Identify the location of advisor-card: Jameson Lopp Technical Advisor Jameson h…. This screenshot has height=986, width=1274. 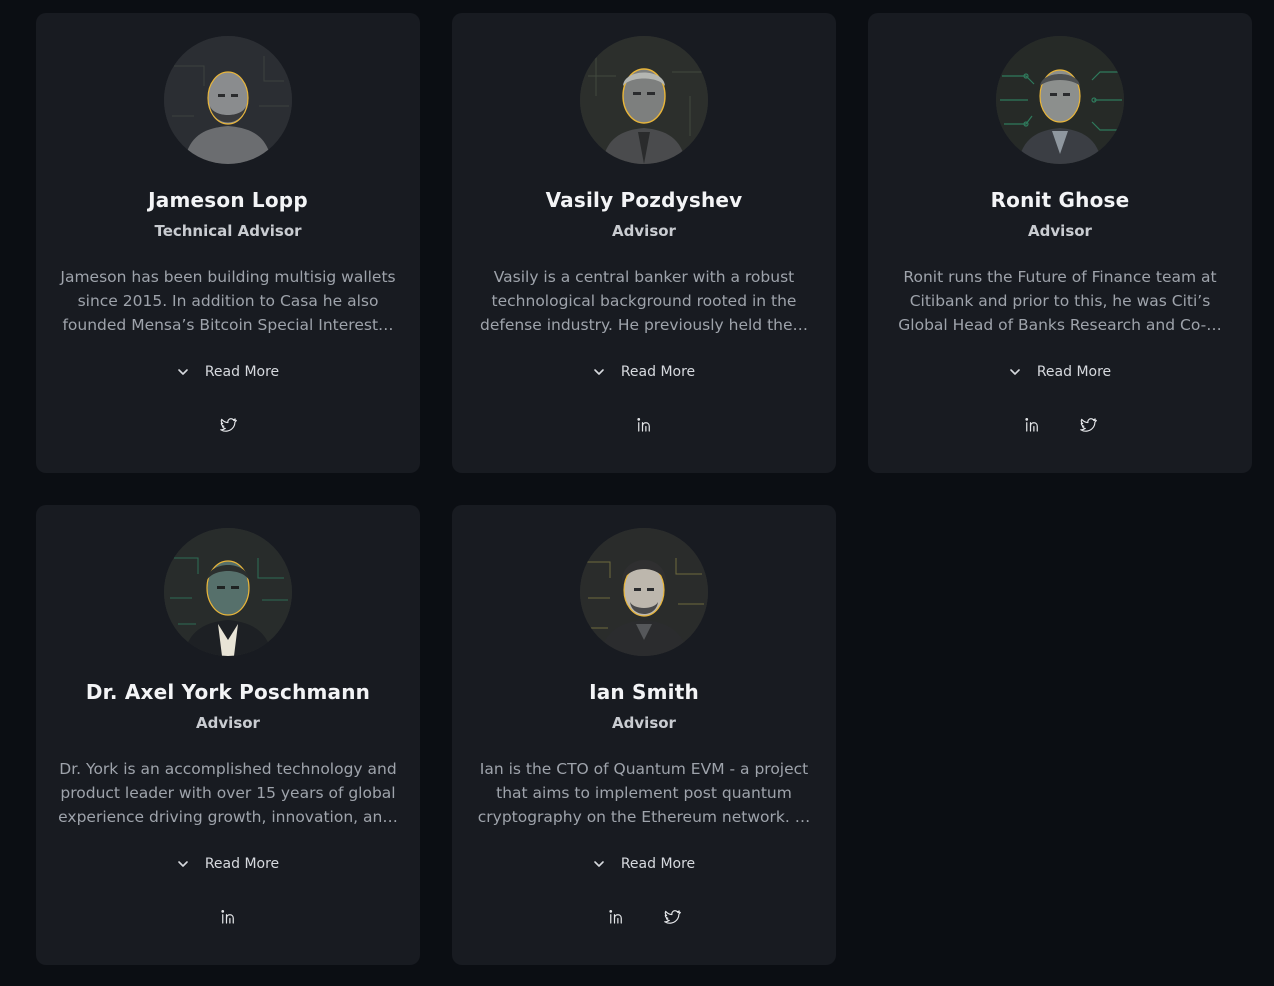
(228, 243).